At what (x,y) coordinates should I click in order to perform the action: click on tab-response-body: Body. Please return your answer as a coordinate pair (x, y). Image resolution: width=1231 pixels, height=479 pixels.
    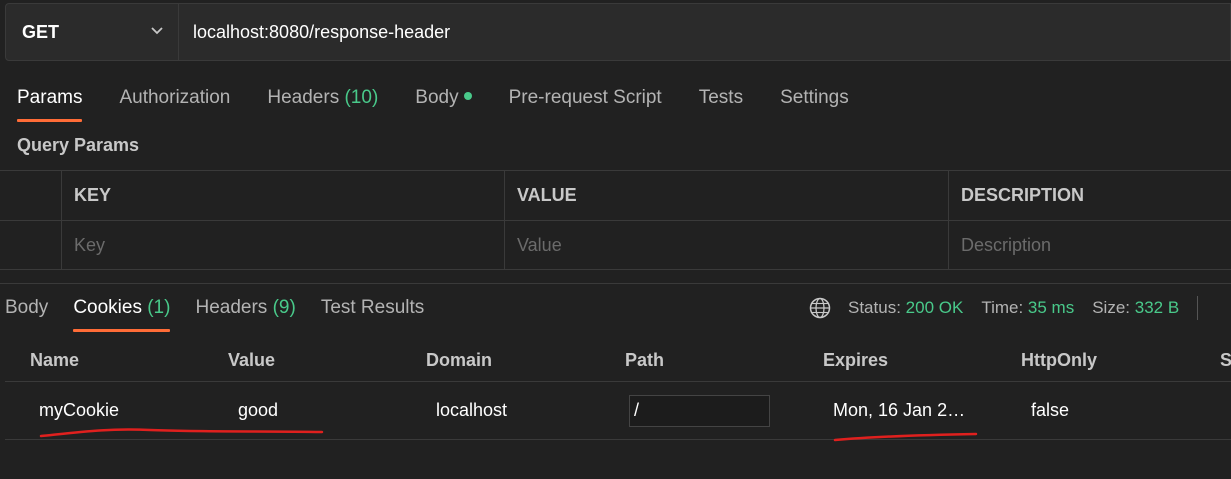
    Looking at the image, I should click on (26, 314).